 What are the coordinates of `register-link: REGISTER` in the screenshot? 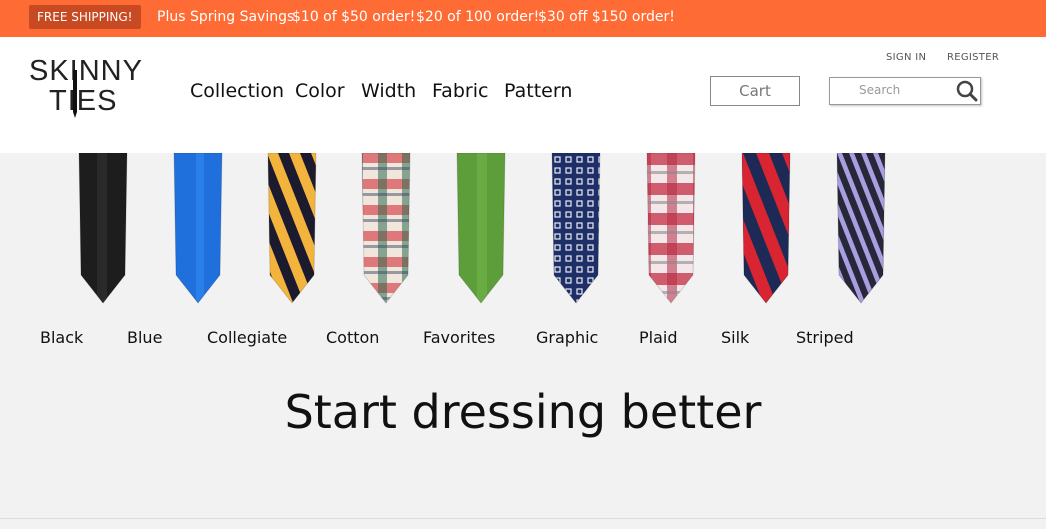 It's located at (973, 57).